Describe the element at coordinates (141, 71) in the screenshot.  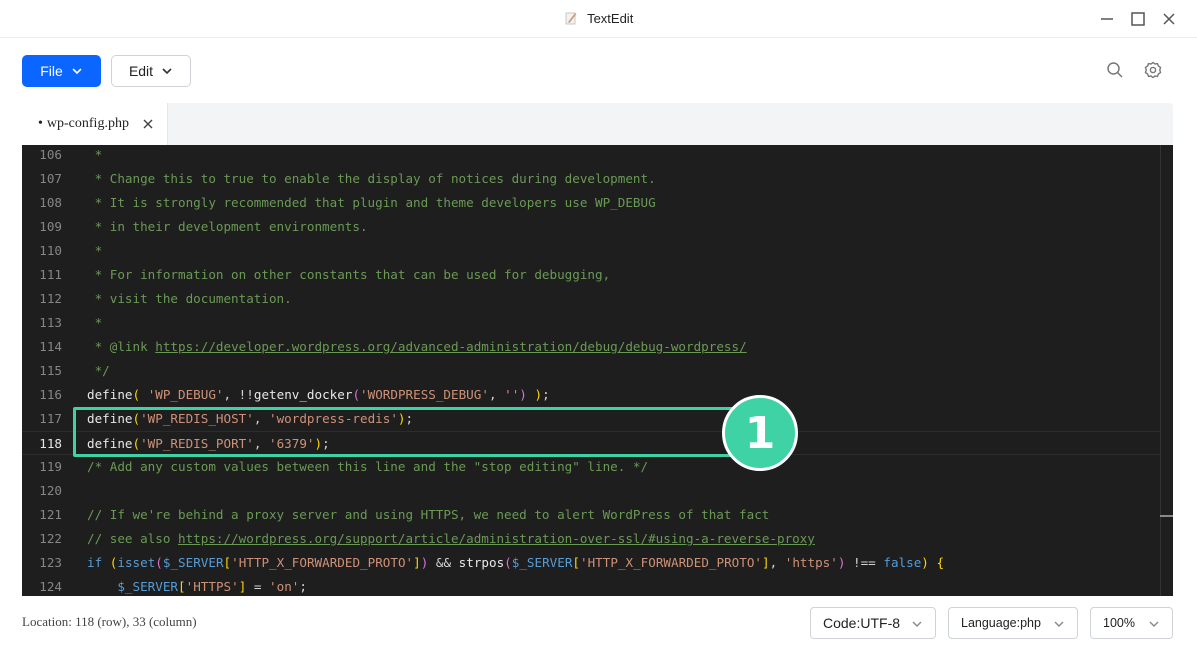
I see `edit-menu-label: Edit` at that location.